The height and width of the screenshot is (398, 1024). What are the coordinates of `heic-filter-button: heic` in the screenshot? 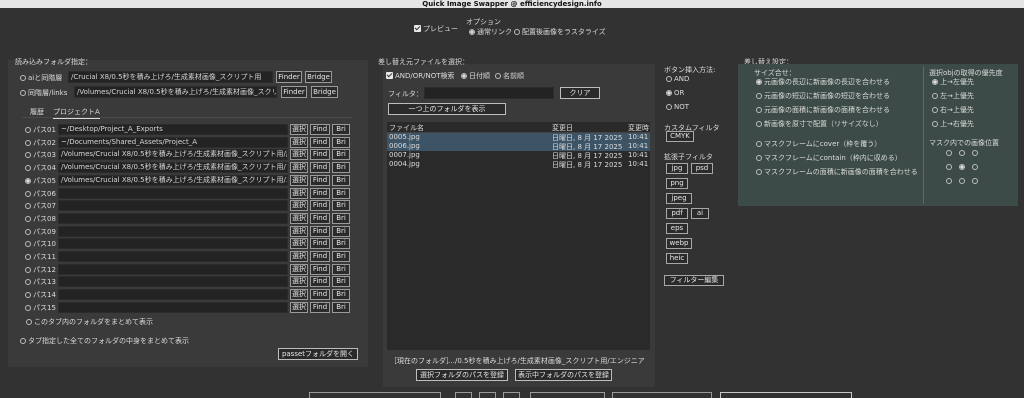 It's located at (677, 258).